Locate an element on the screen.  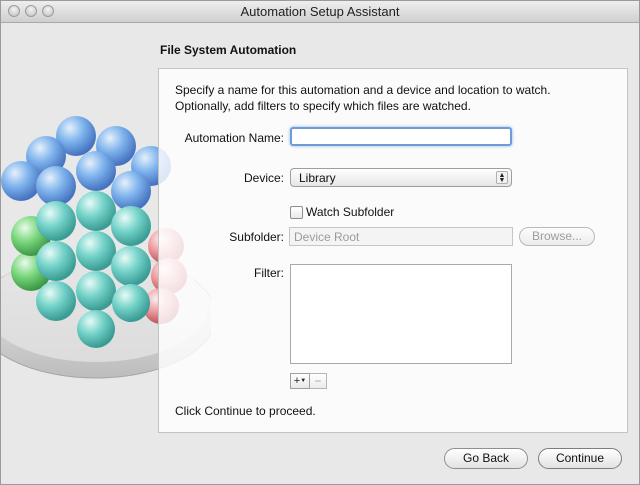
go-back-button: Go Back is located at coordinates (486, 458).